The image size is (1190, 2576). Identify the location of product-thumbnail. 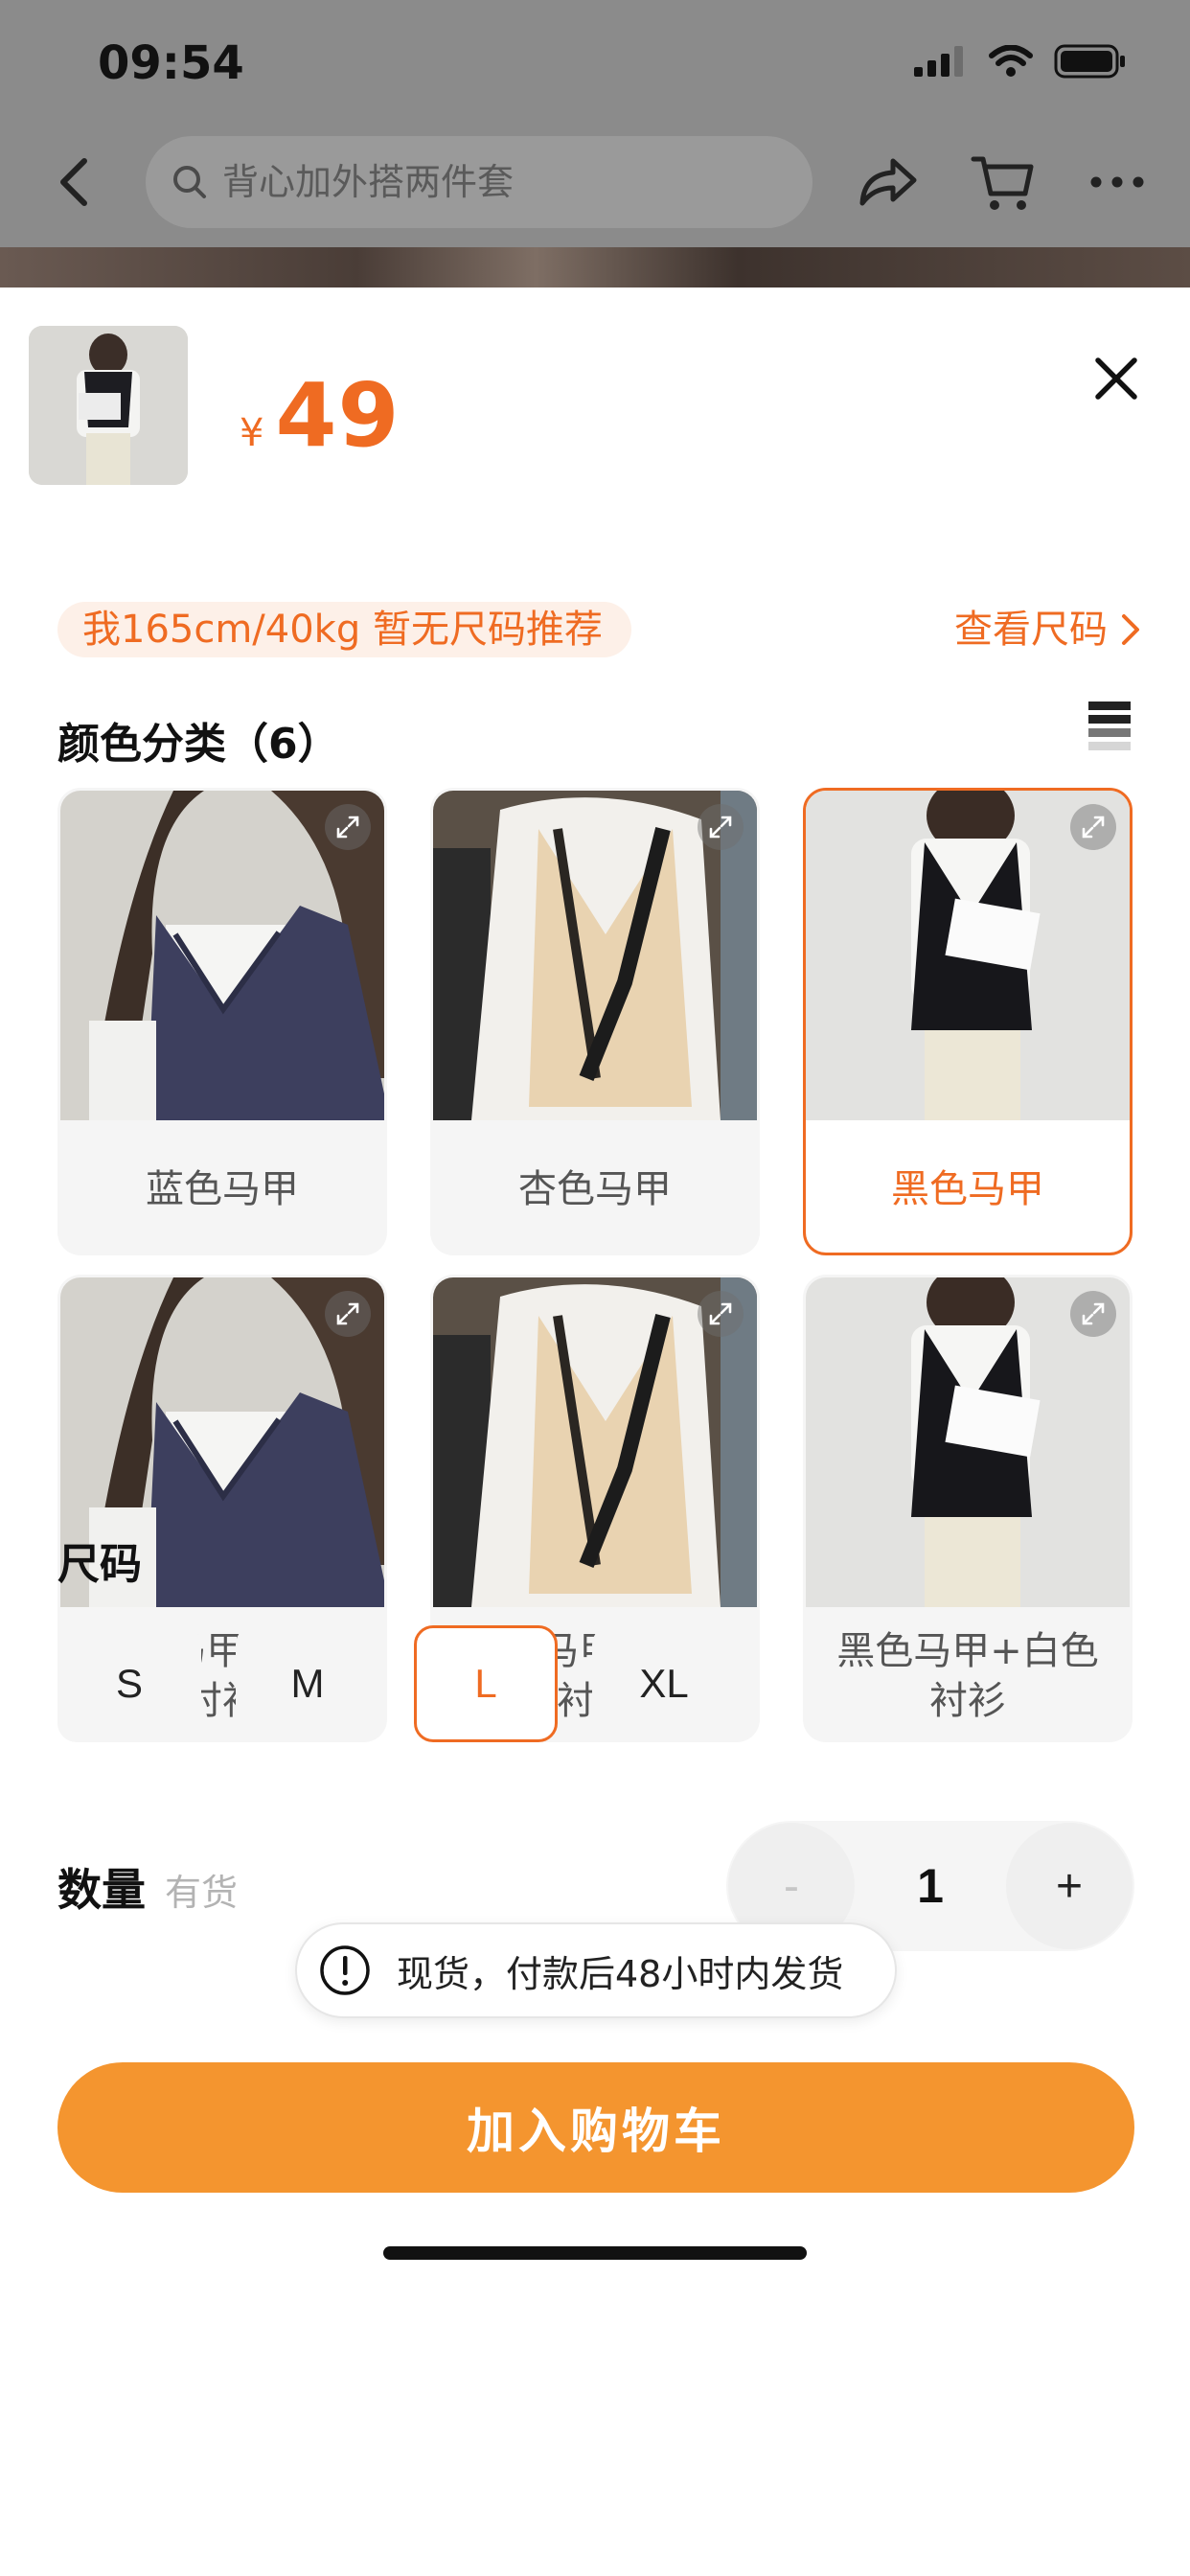
(109, 405).